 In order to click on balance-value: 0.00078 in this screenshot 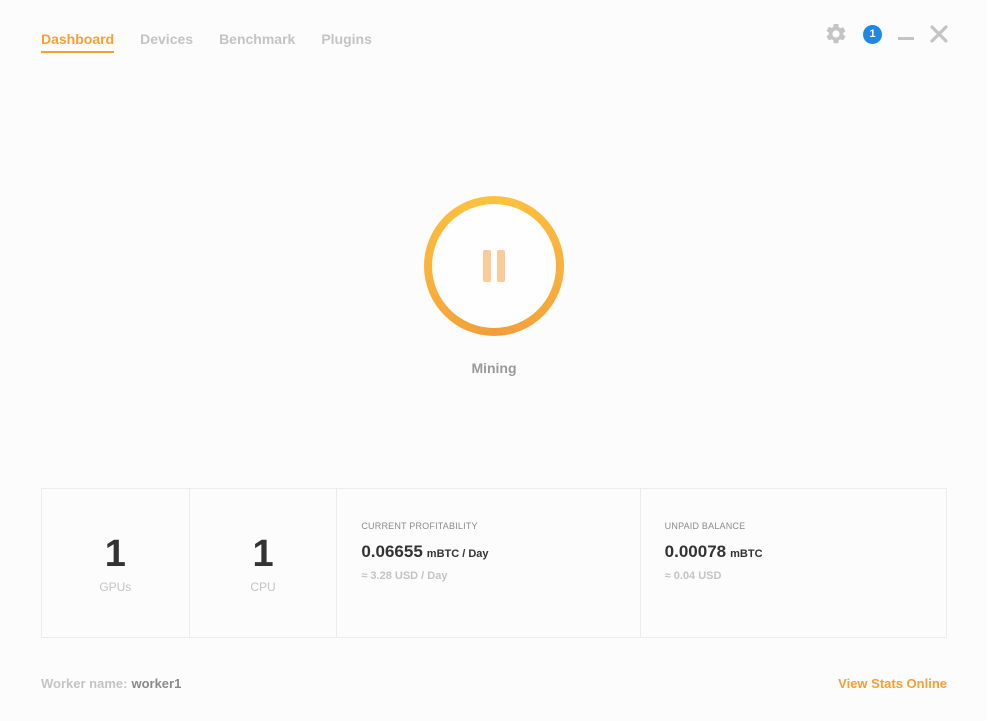, I will do `click(695, 551)`.